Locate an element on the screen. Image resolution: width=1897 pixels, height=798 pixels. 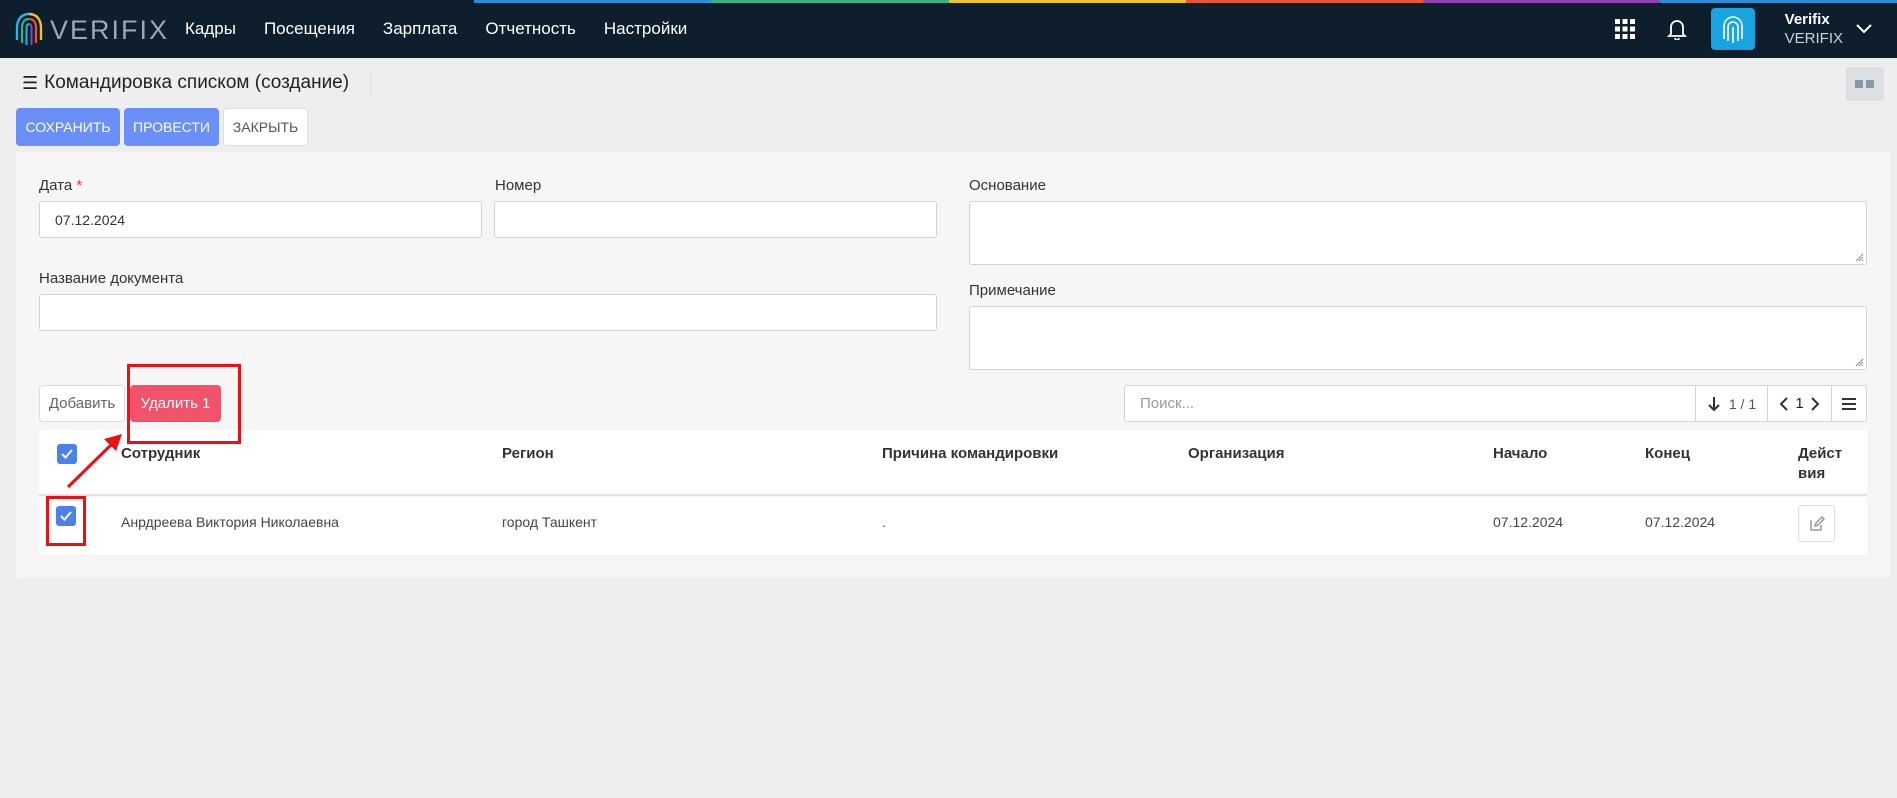
menu-icon: ☰ is located at coordinates (30, 83).